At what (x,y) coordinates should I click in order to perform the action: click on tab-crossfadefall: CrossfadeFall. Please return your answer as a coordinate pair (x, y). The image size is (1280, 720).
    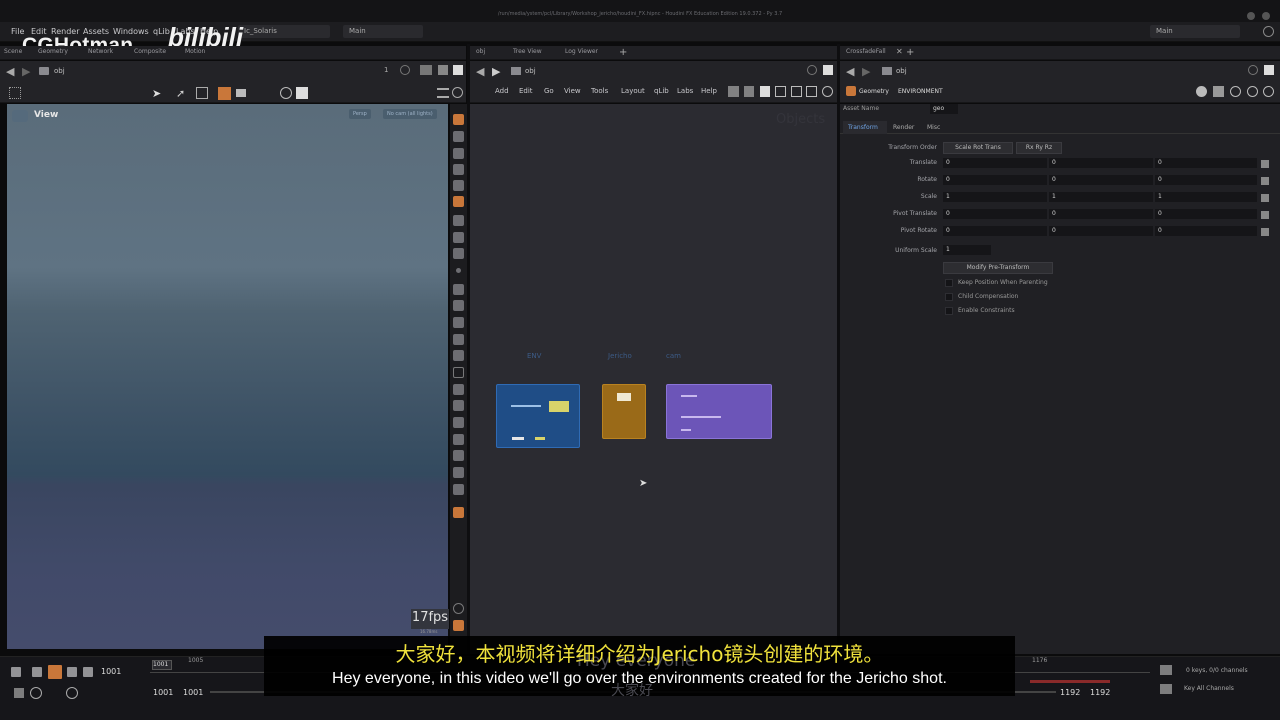
    Looking at the image, I should click on (866, 51).